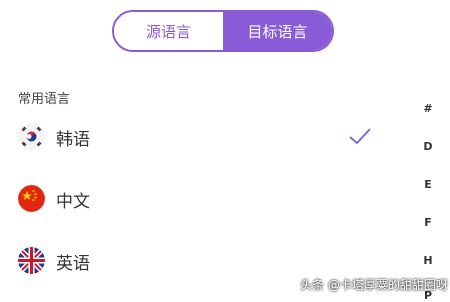 The image size is (450, 302). What do you see at coordinates (31, 260) in the screenshot?
I see `uk-flag-icon` at bounding box center [31, 260].